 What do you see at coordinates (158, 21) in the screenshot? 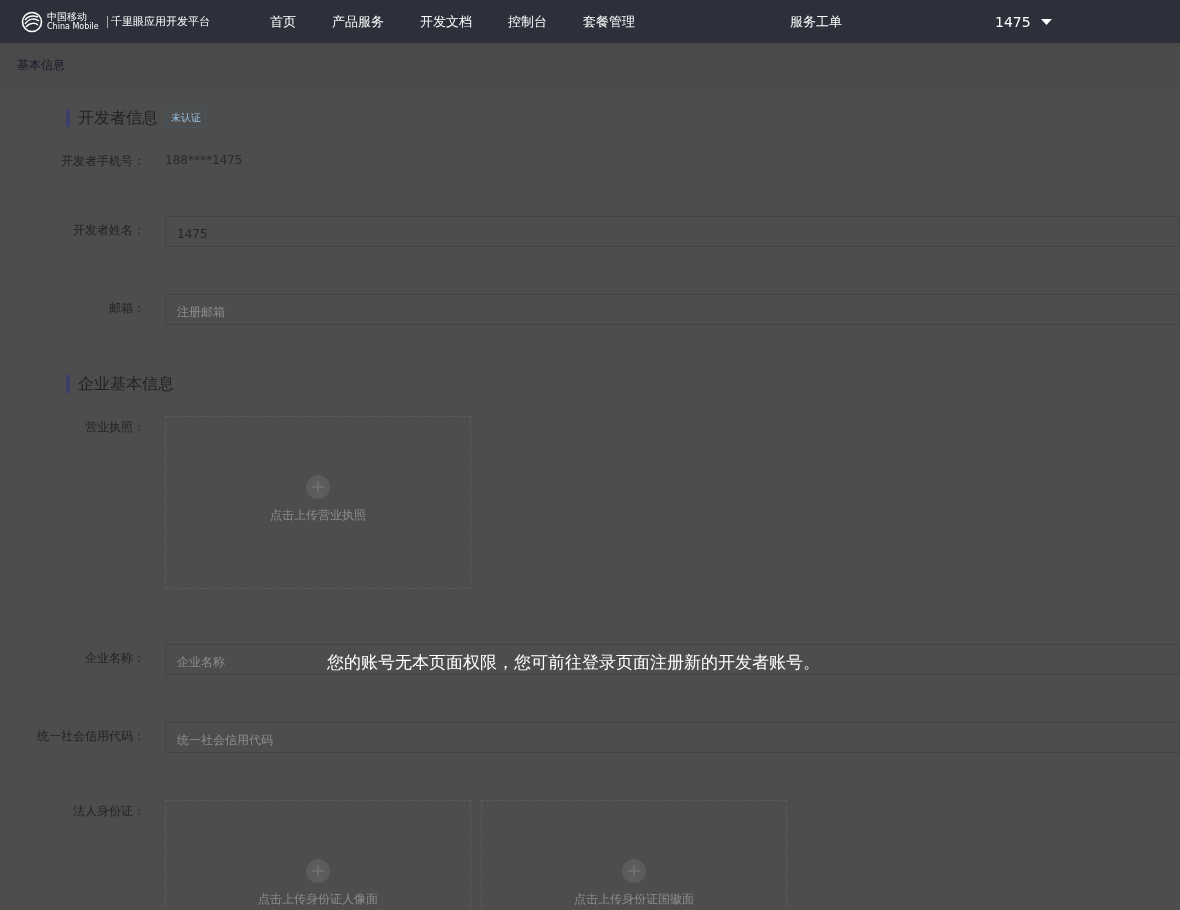
I see `platform-title: 千里眼应用开发平台` at bounding box center [158, 21].